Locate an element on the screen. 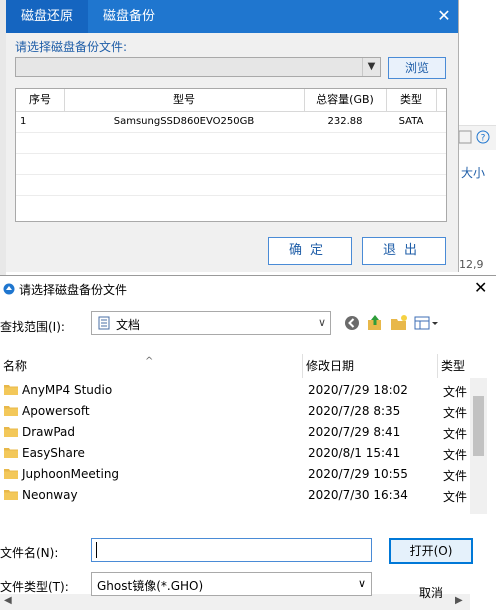 The height and width of the screenshot is (614, 496). list-item: Neonway 2020/7/30 16:34 文件 is located at coordinates (235, 495).